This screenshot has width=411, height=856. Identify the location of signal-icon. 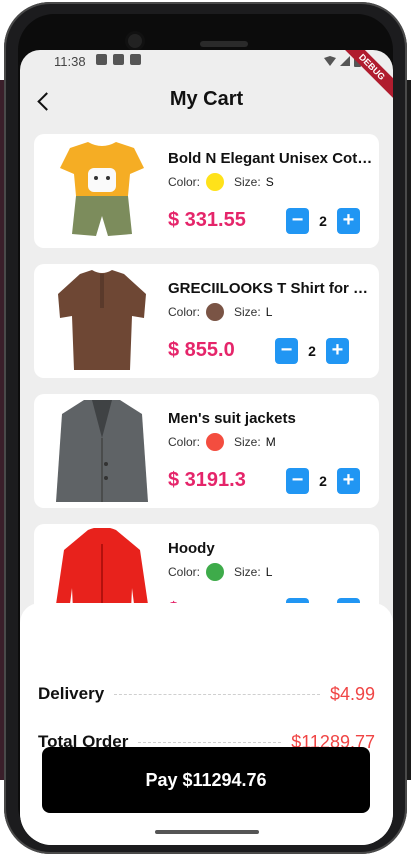
(345, 61).